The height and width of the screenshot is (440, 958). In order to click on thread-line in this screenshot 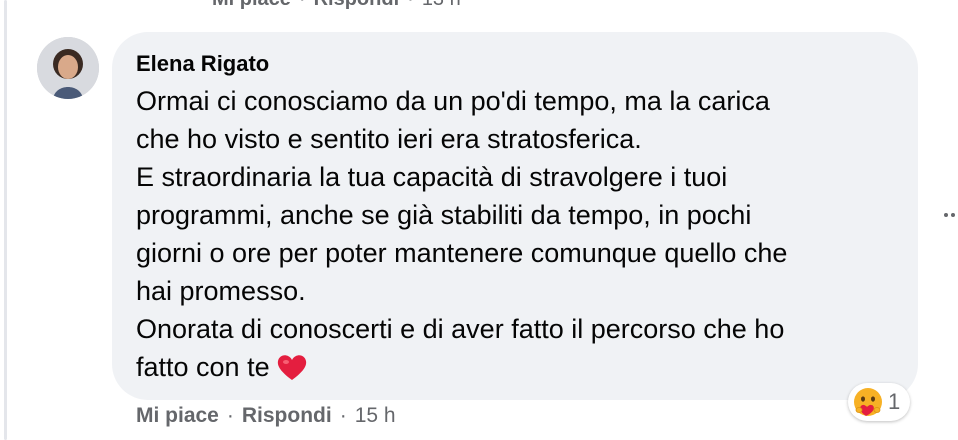, I will do `click(5, 220)`.